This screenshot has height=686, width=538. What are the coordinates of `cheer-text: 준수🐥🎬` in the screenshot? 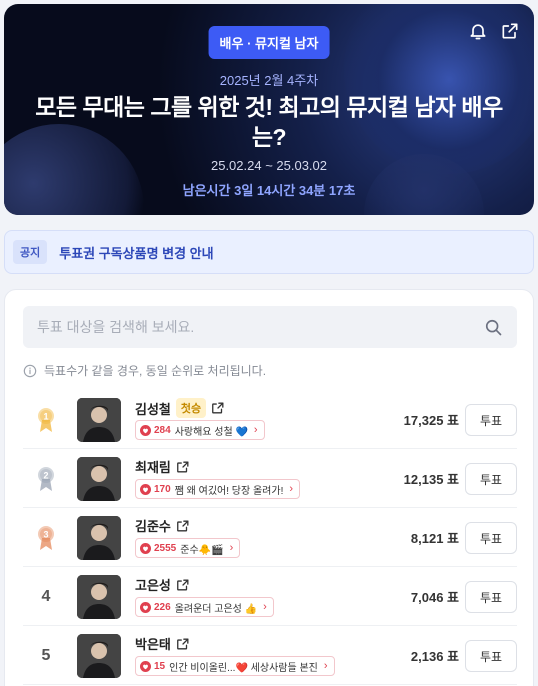 It's located at (202, 550).